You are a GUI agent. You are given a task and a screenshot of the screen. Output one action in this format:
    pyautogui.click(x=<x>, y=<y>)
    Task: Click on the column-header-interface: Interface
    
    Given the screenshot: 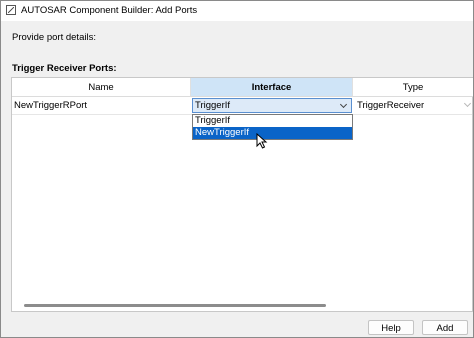 What is the action you would take?
    pyautogui.click(x=272, y=87)
    